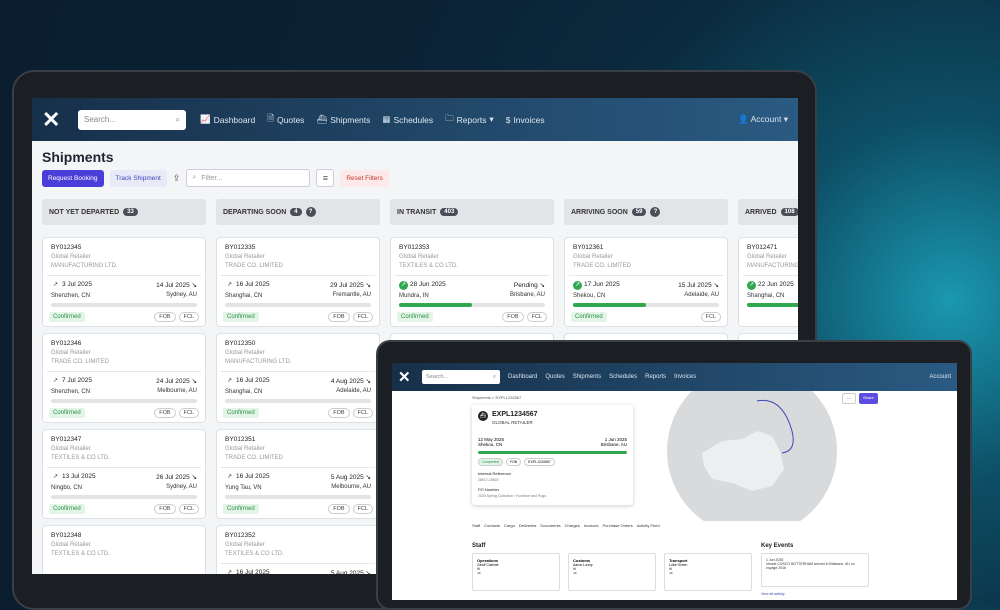 This screenshot has height=610, width=1000. I want to click on progress-fill, so click(772, 305).